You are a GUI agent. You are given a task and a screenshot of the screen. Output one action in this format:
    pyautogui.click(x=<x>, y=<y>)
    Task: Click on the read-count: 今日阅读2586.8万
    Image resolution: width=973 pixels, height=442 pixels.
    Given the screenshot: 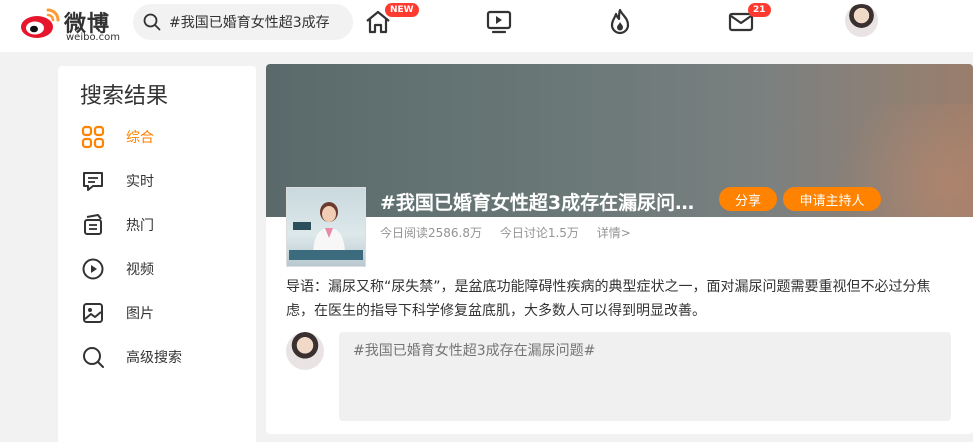 What is the action you would take?
    pyautogui.click(x=431, y=233)
    